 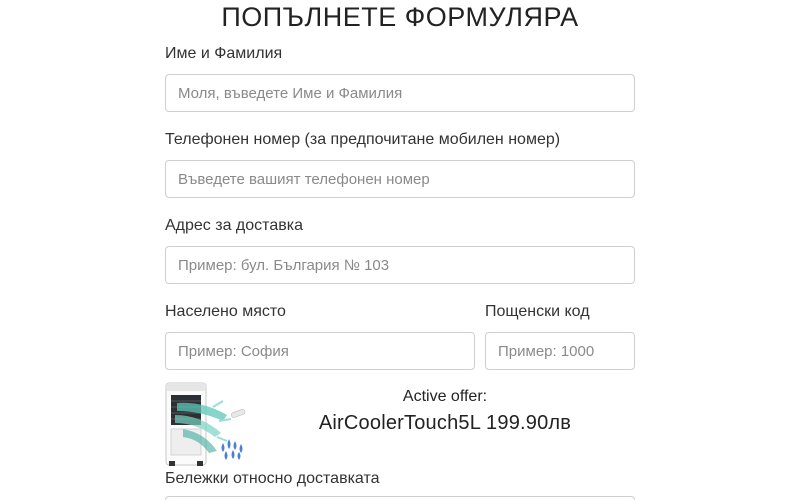 I want to click on address-input, so click(x=400, y=265).